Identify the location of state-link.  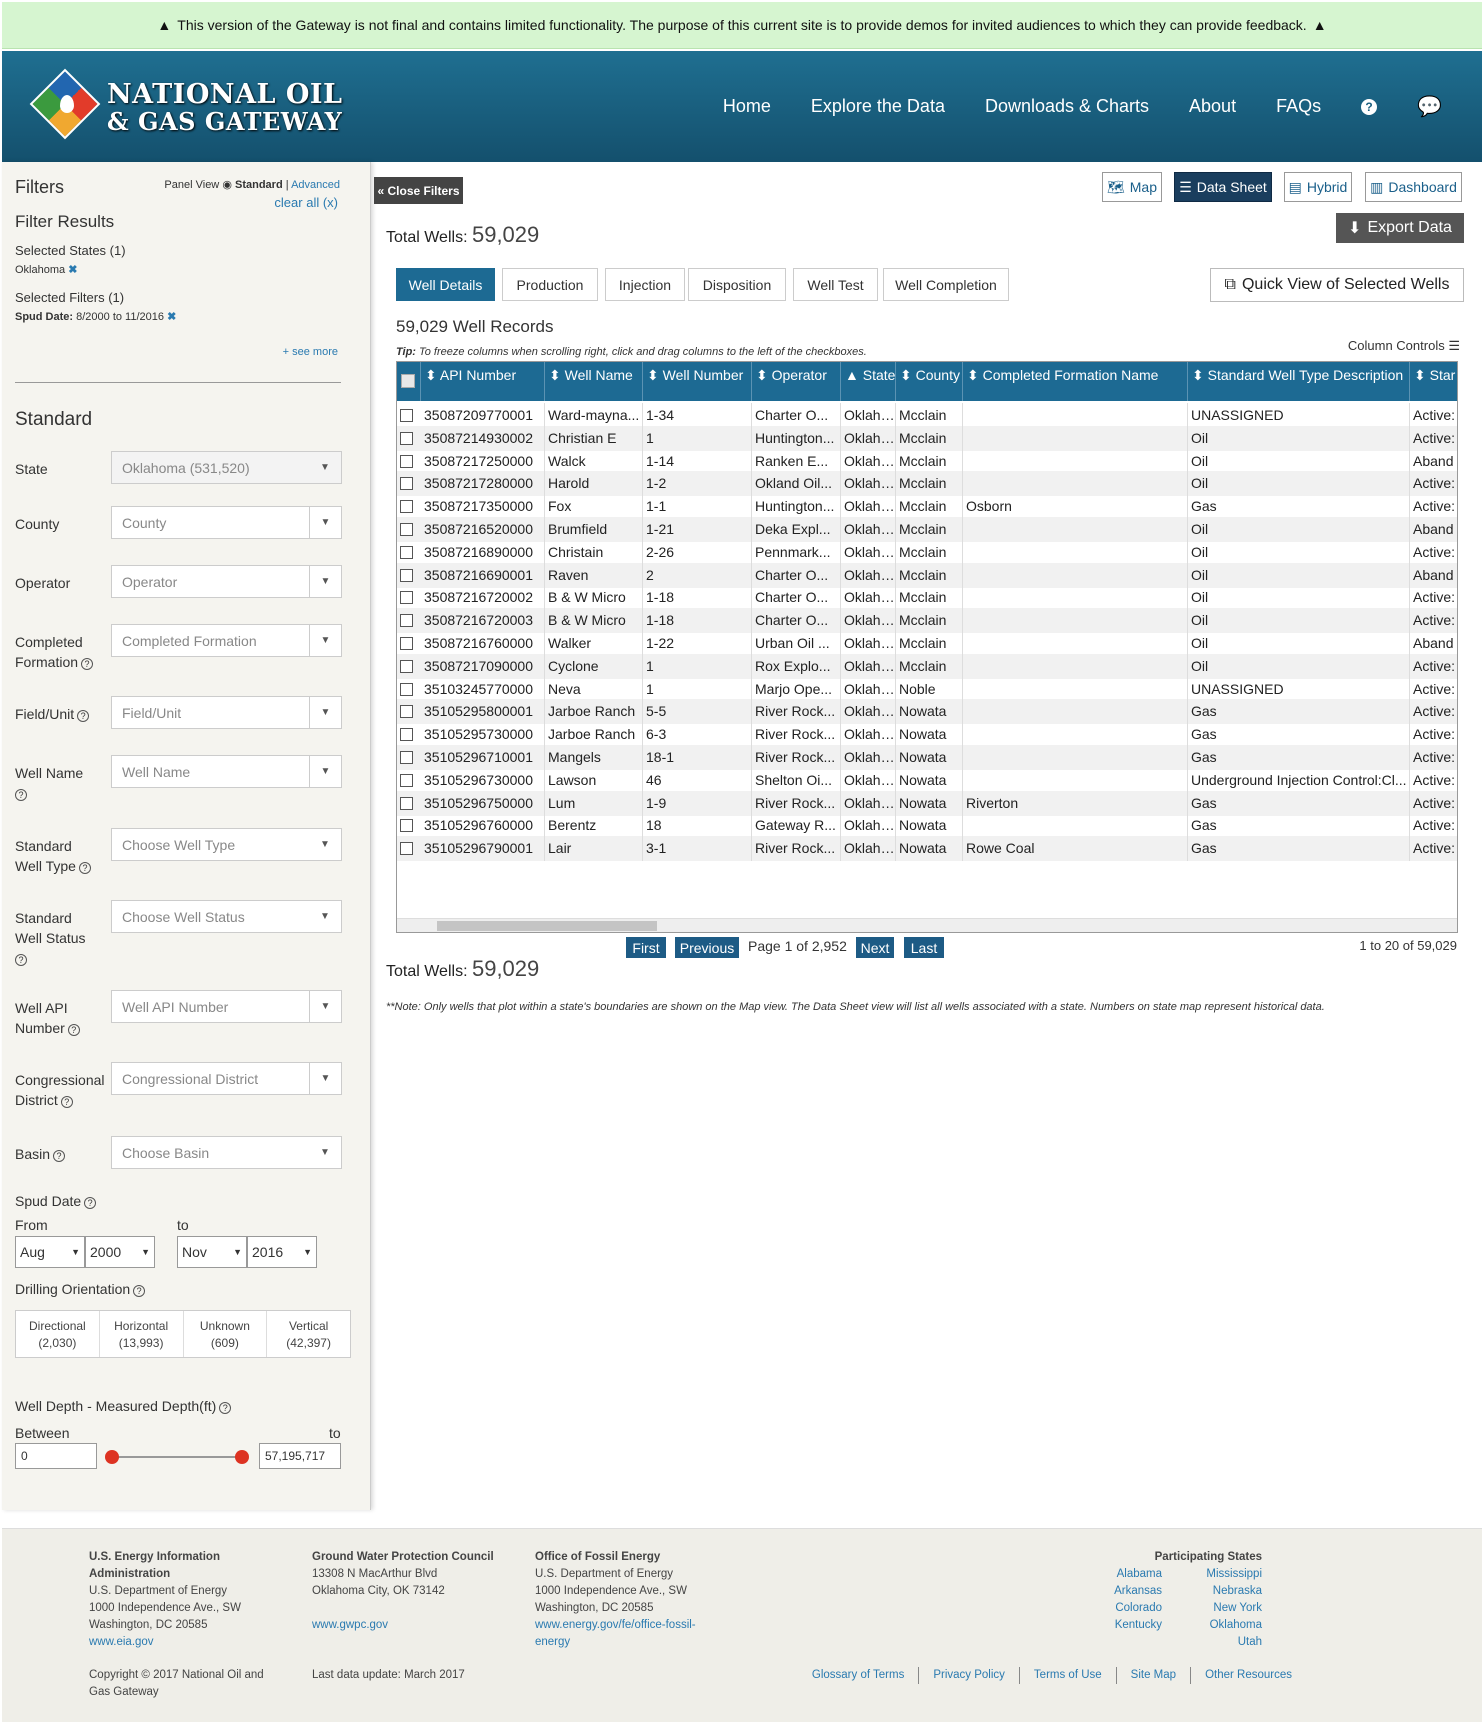
(1118, 1642).